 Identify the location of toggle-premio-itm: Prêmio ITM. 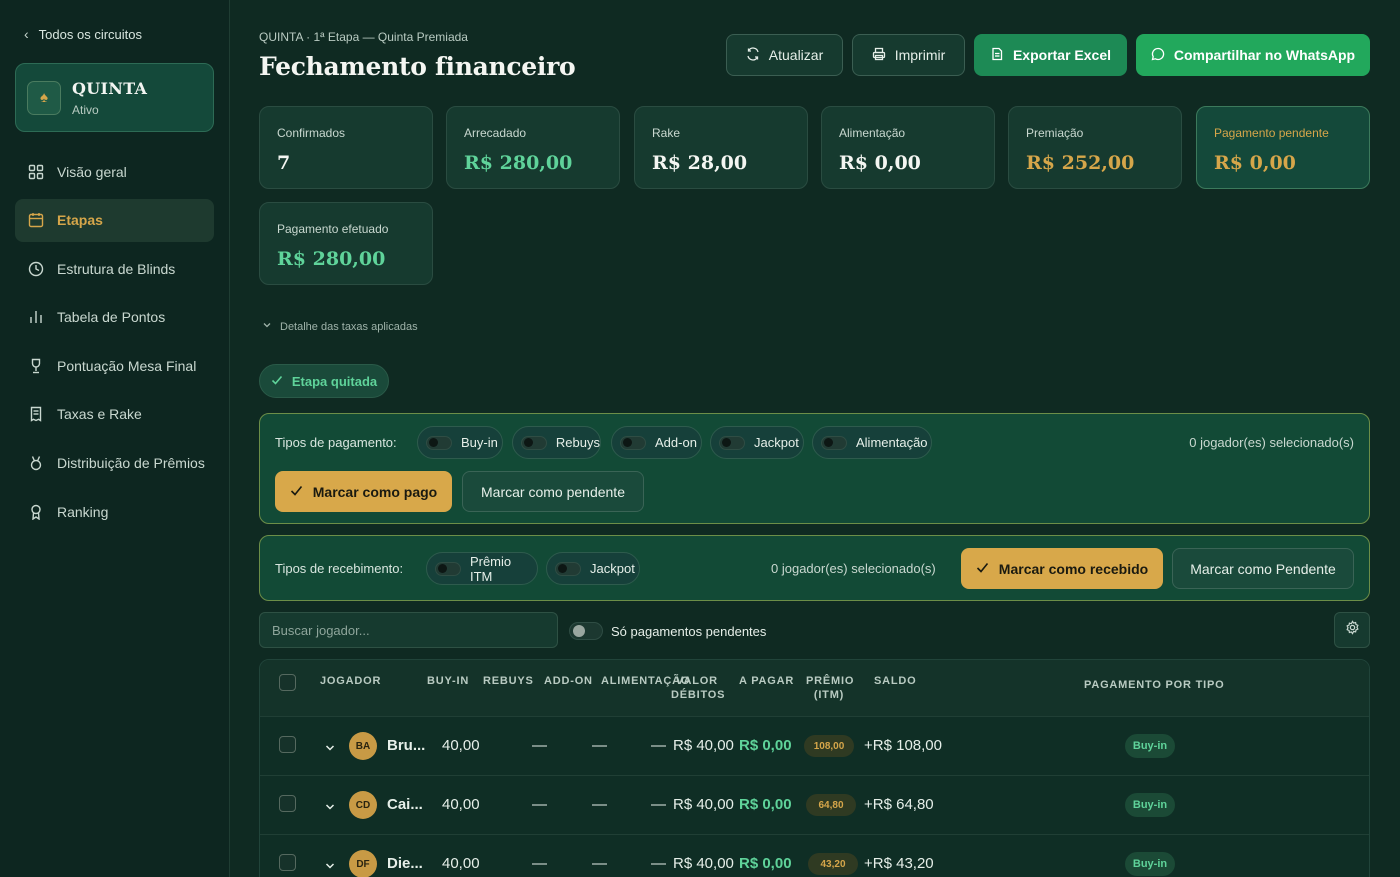
(482, 568).